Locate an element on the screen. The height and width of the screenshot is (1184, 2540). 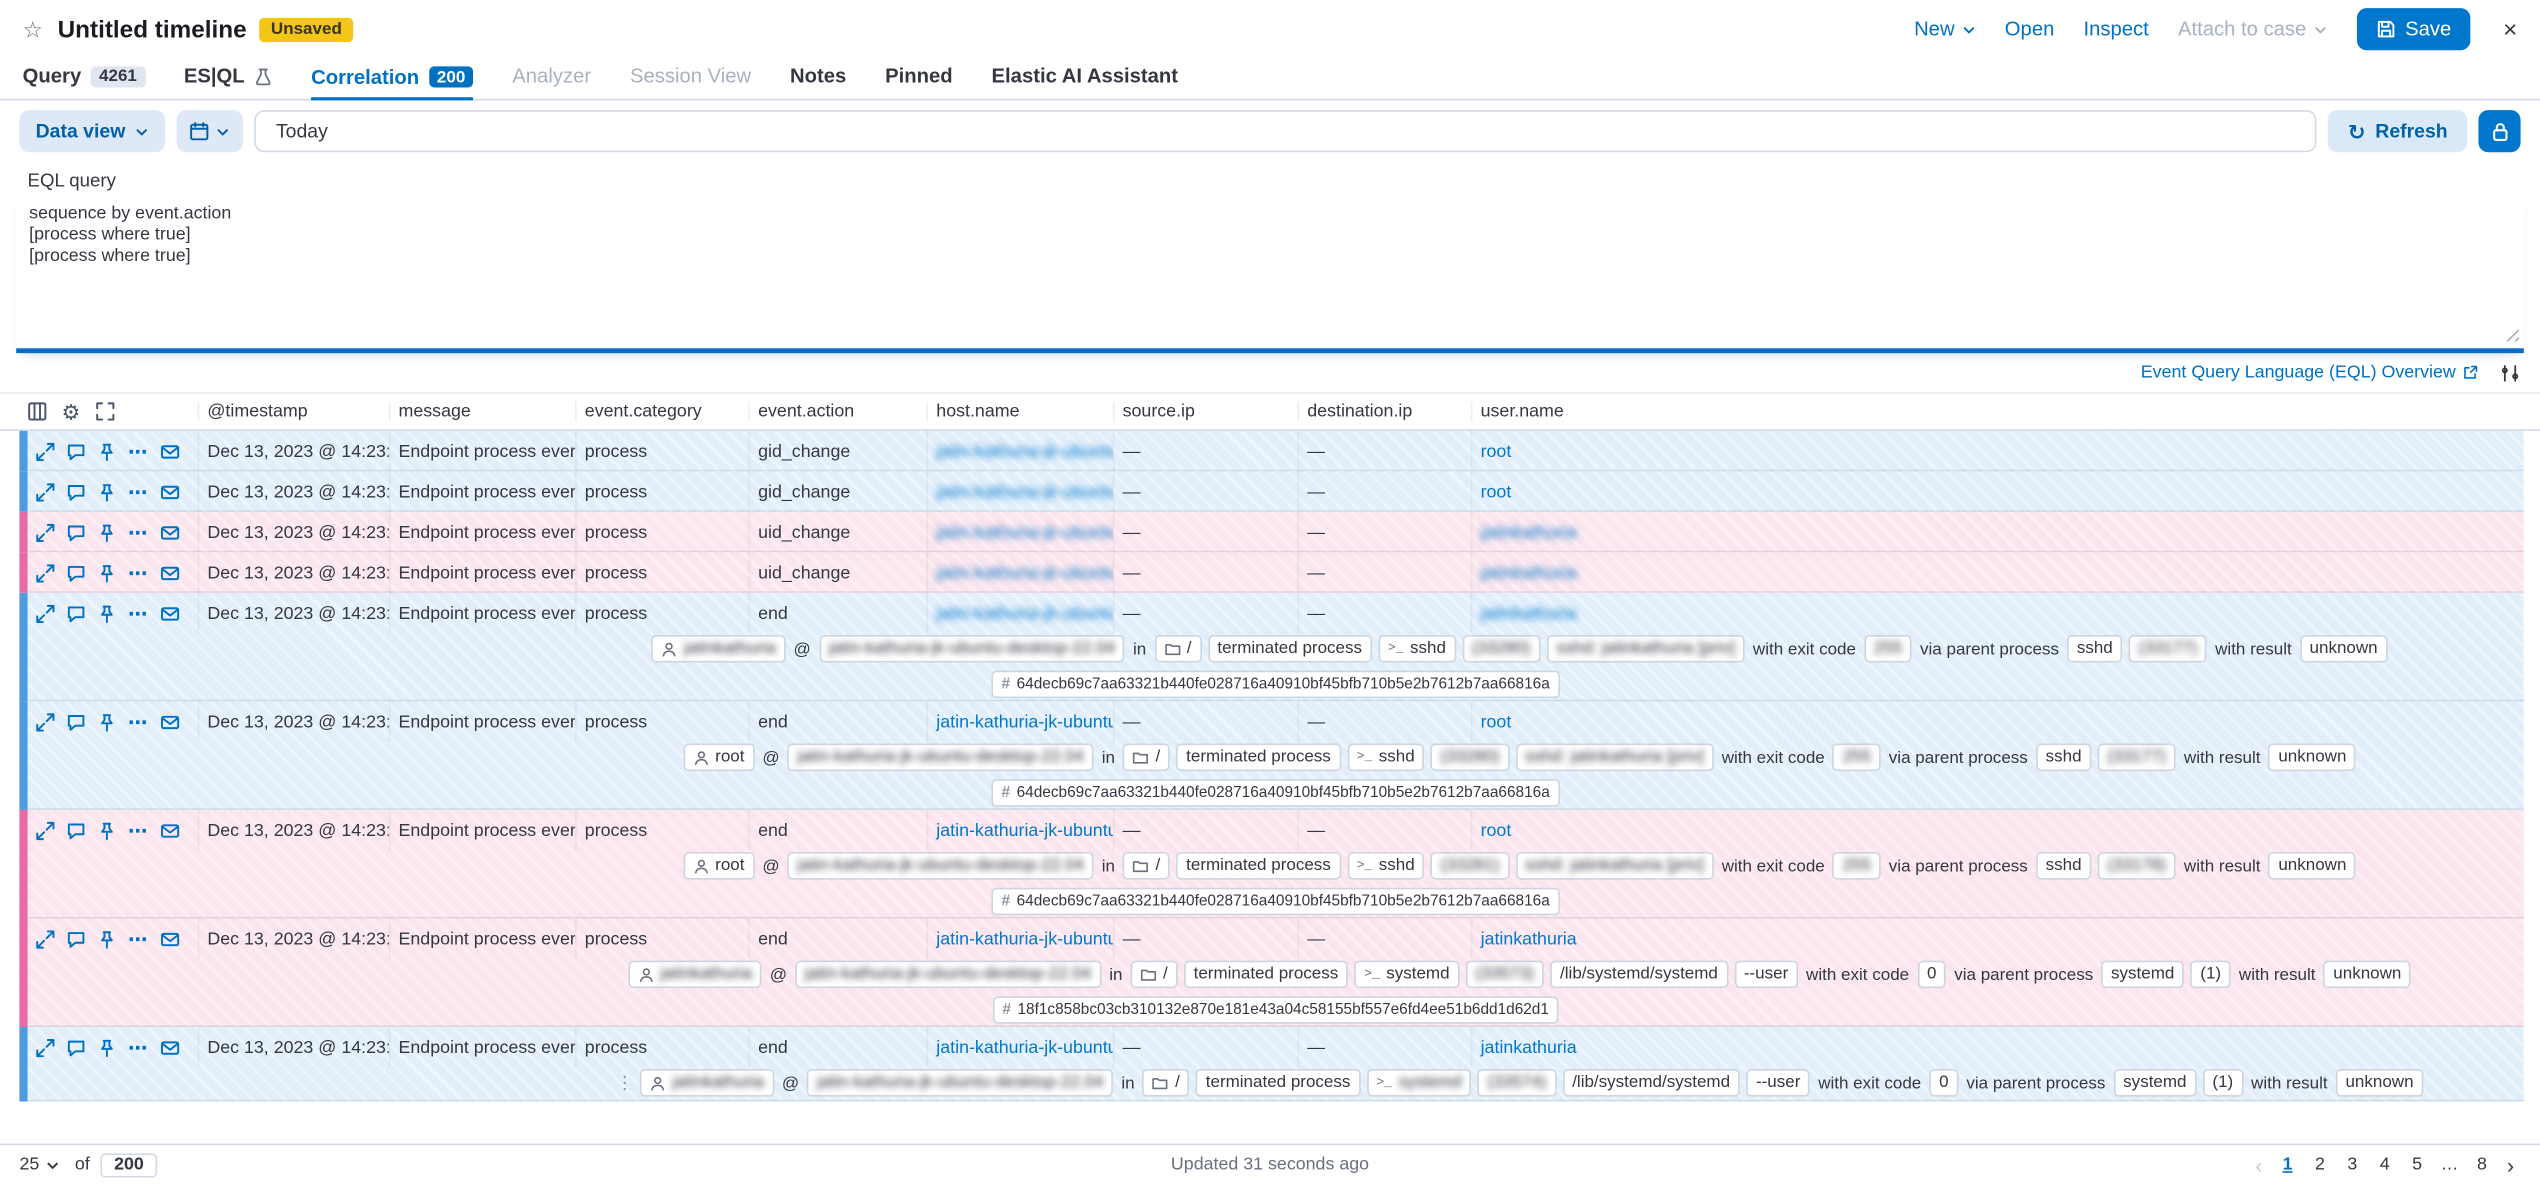
renderer-badge: /lib/systemd/systemd is located at coordinates (1651, 1083).